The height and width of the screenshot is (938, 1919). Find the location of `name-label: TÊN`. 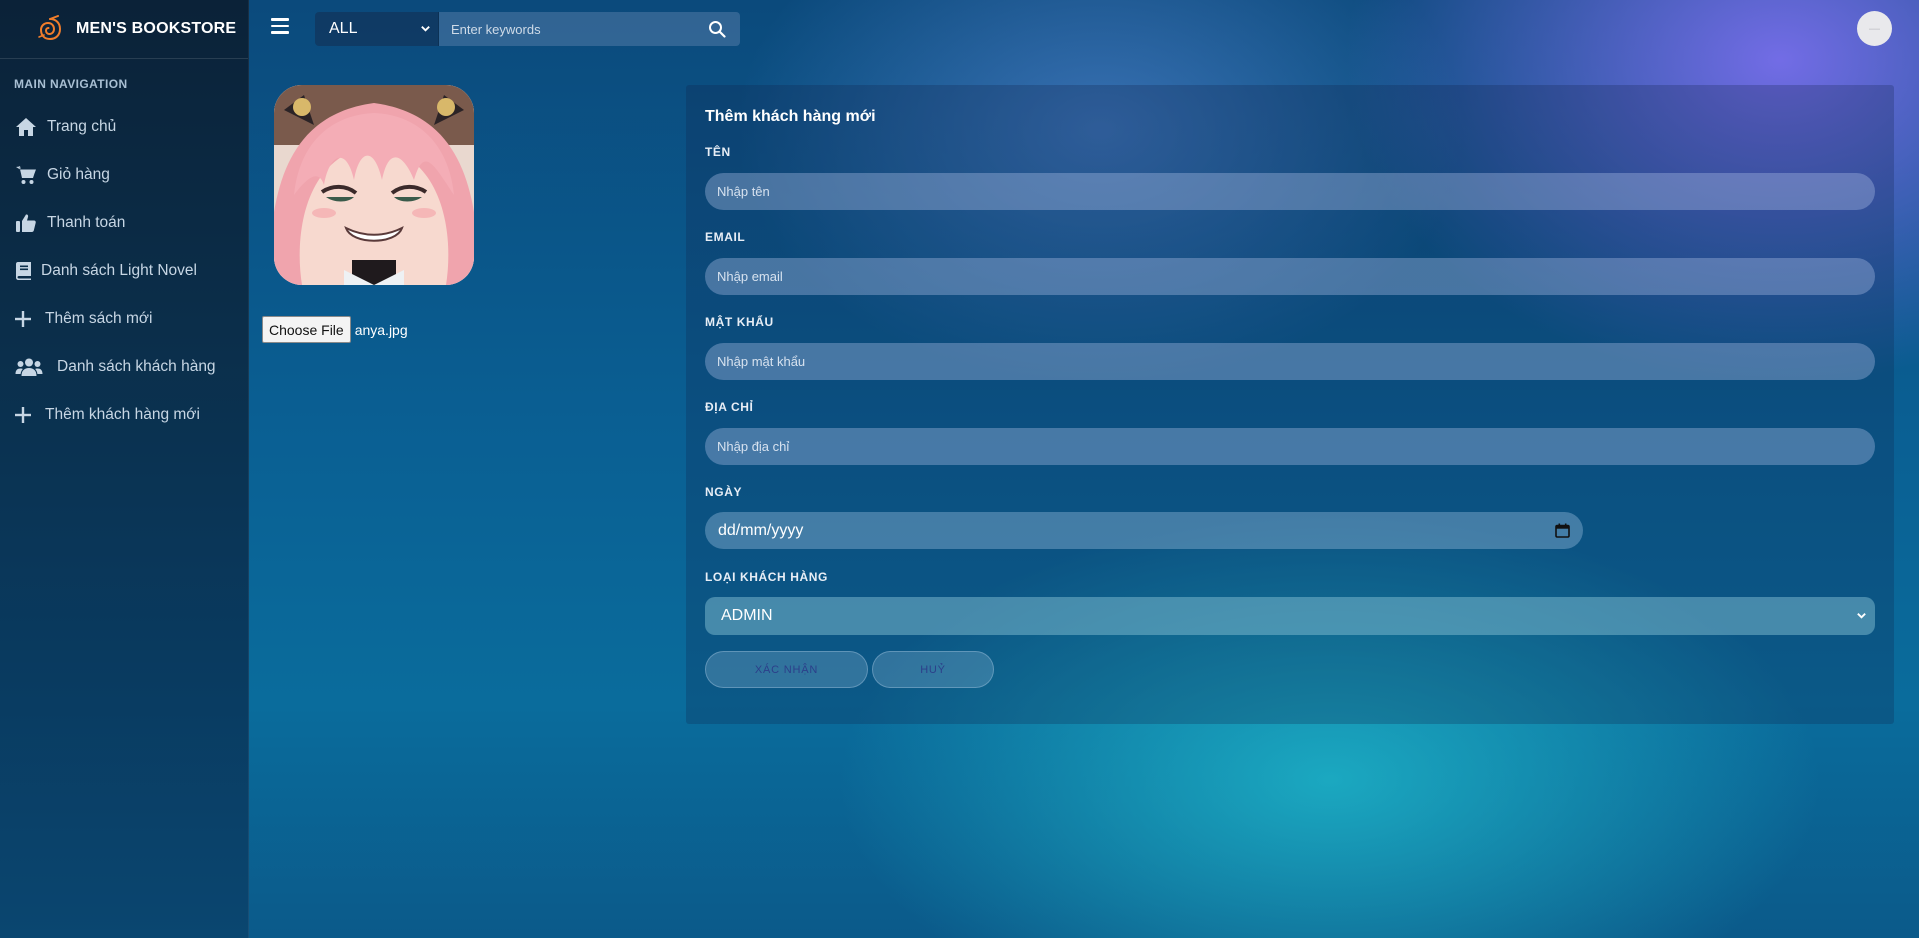

name-label: TÊN is located at coordinates (718, 152).